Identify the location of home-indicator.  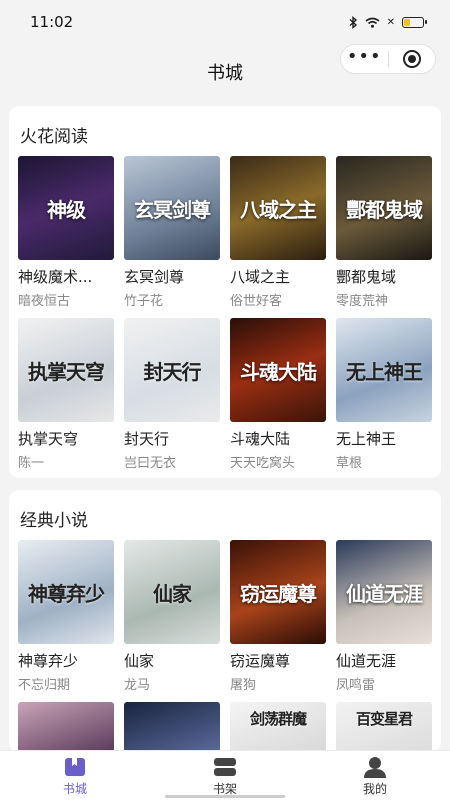
(225, 796).